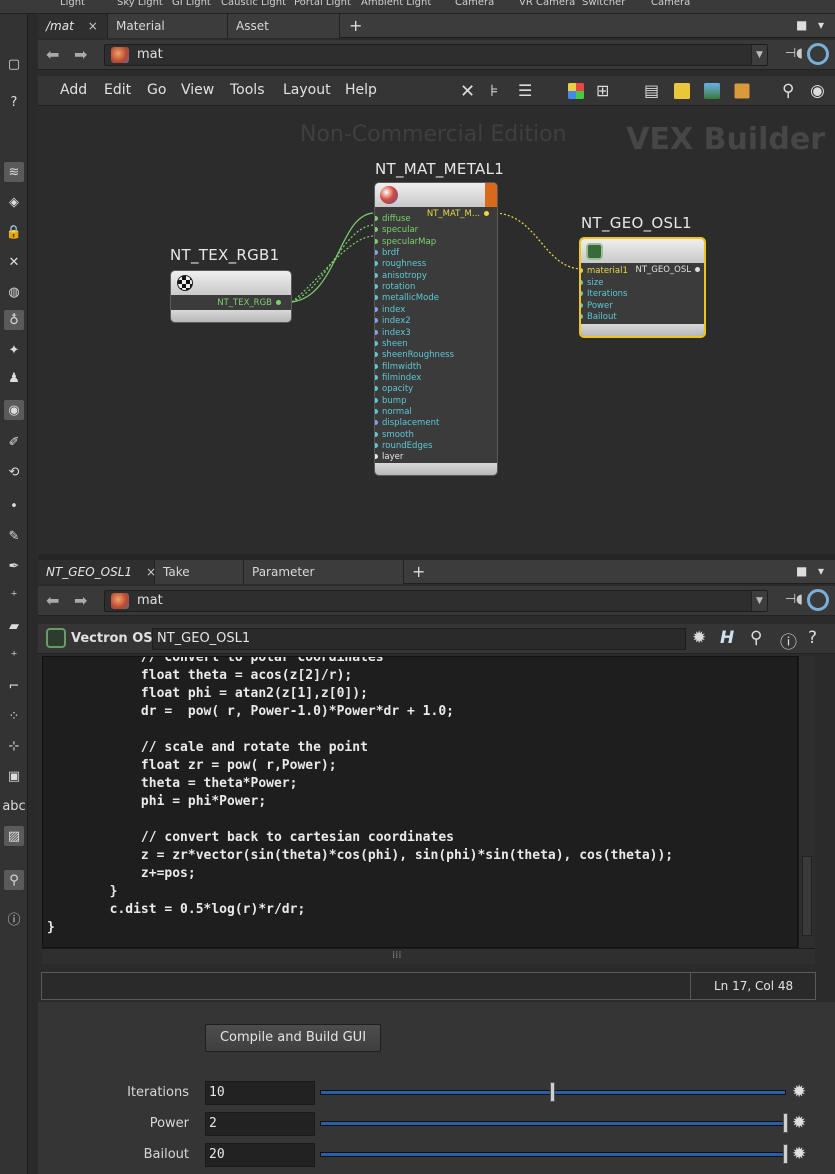 This screenshot has width=835, height=1174. I want to click on lock-icon: 🔒, so click(14, 232).